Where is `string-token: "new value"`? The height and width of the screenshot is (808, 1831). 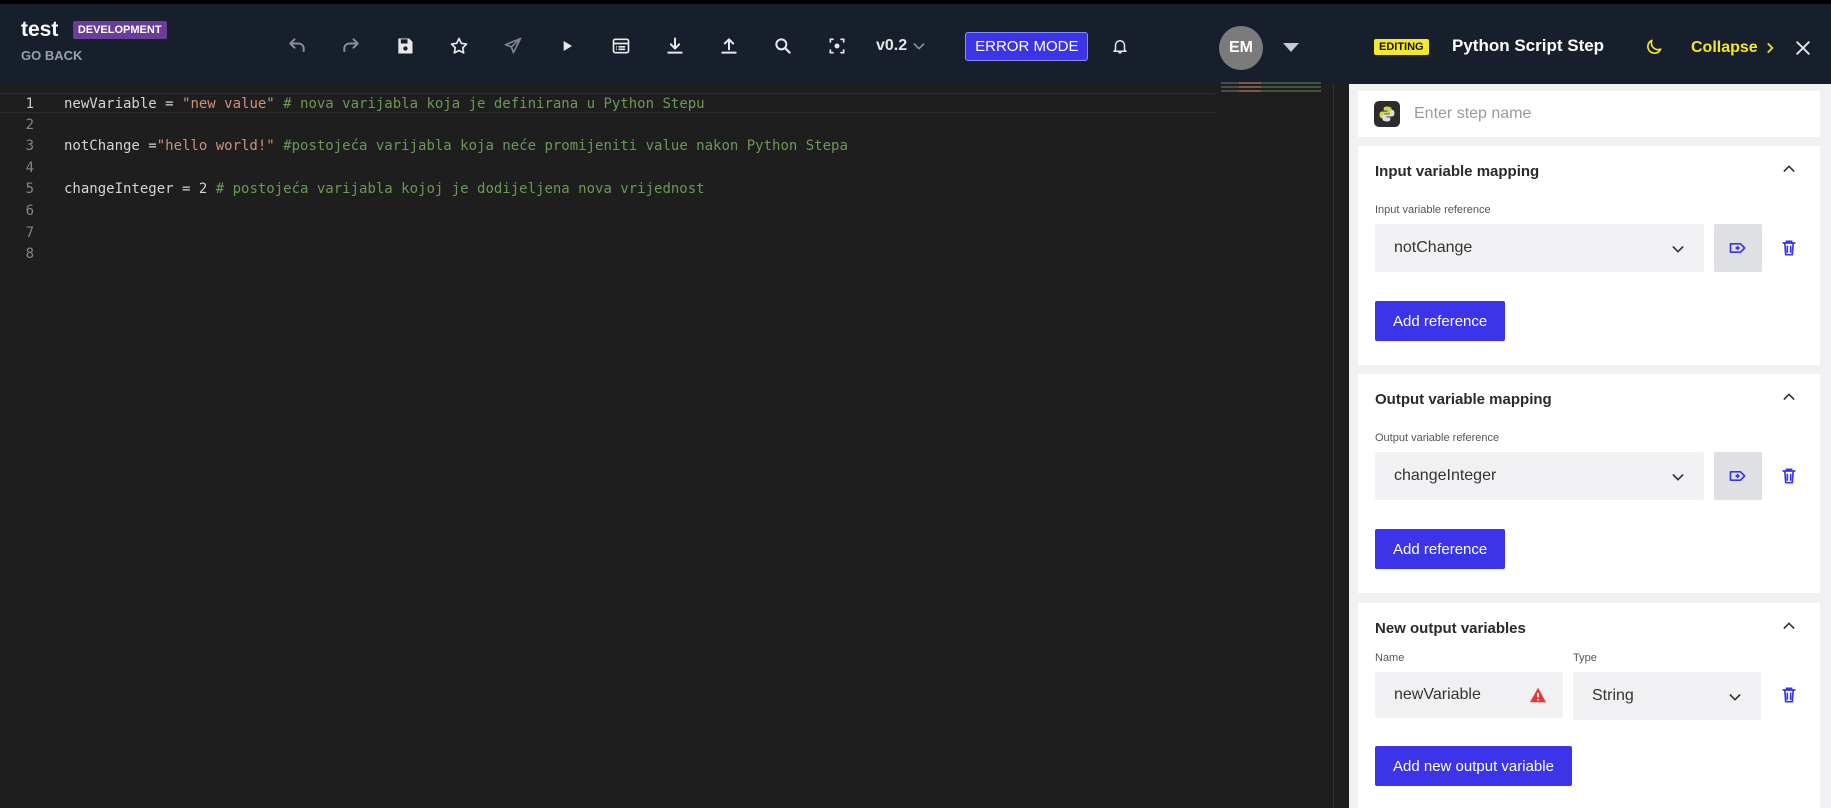
string-token: "new value" is located at coordinates (228, 104).